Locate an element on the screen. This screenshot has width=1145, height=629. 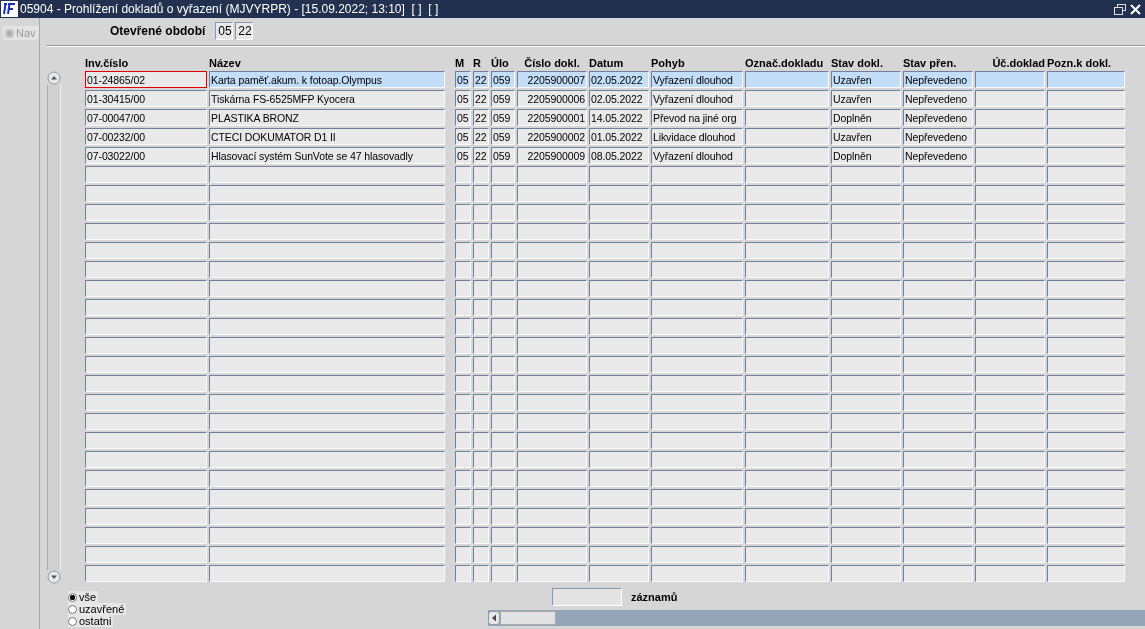
table-cell: 02.05.2022 is located at coordinates (619, 79).